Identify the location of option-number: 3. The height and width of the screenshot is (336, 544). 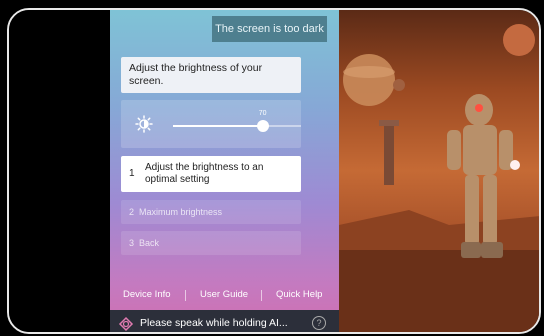
(132, 243).